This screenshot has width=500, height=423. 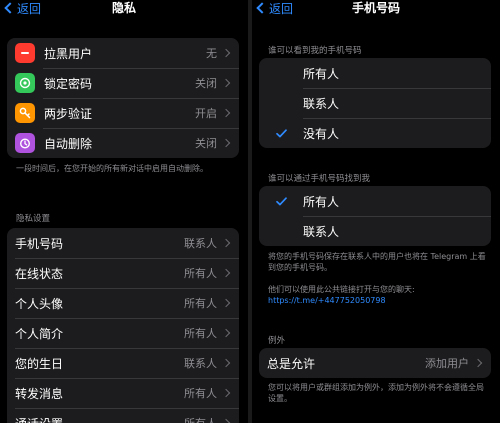 I want to click on public-link: https://t.me/+447752050798, so click(x=377, y=300).